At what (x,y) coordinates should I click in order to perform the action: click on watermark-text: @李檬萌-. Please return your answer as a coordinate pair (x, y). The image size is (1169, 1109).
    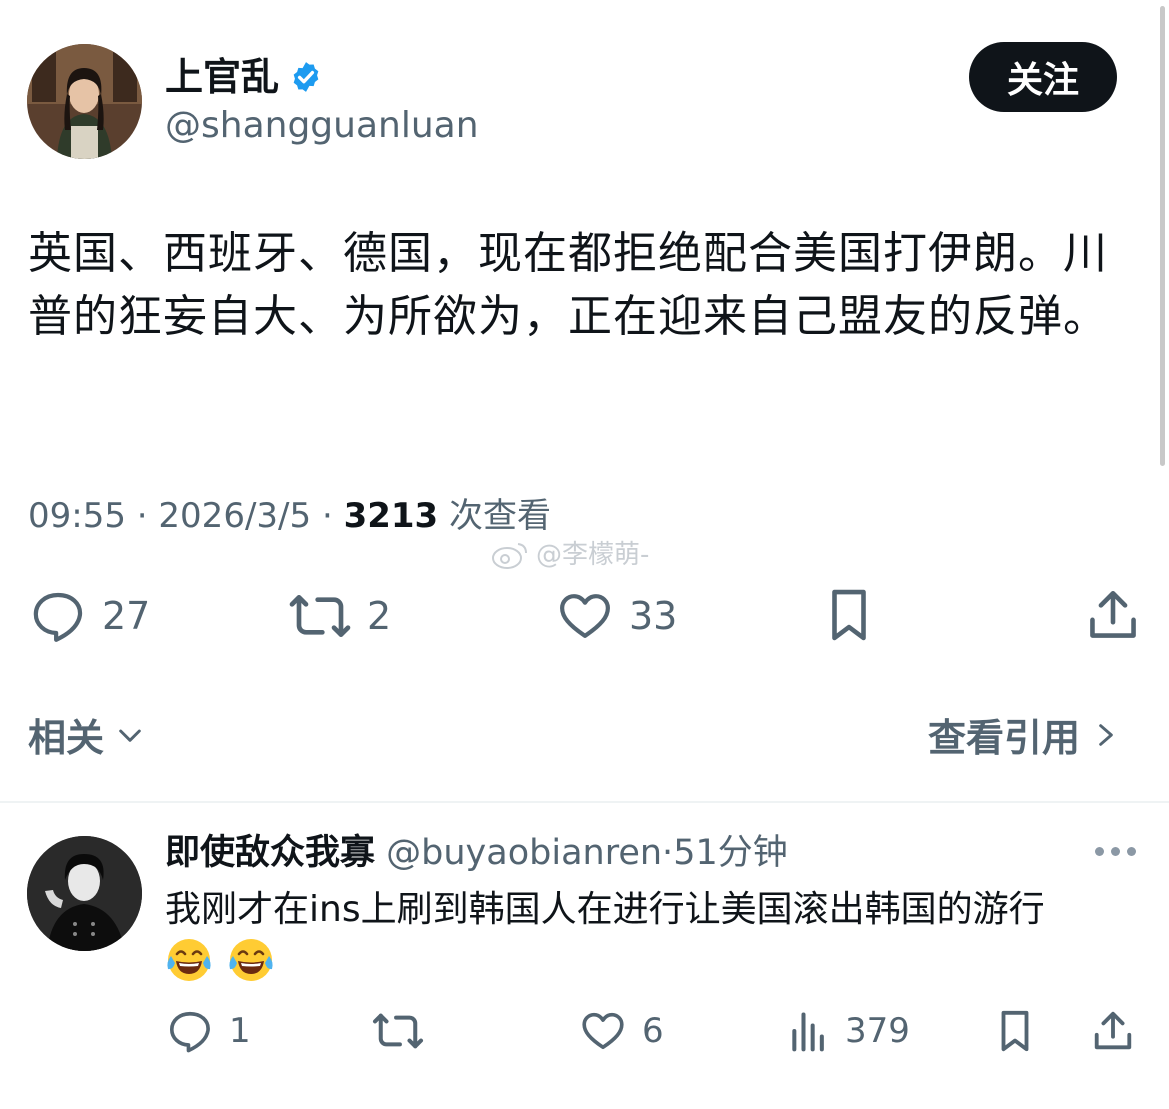
    Looking at the image, I should click on (593, 555).